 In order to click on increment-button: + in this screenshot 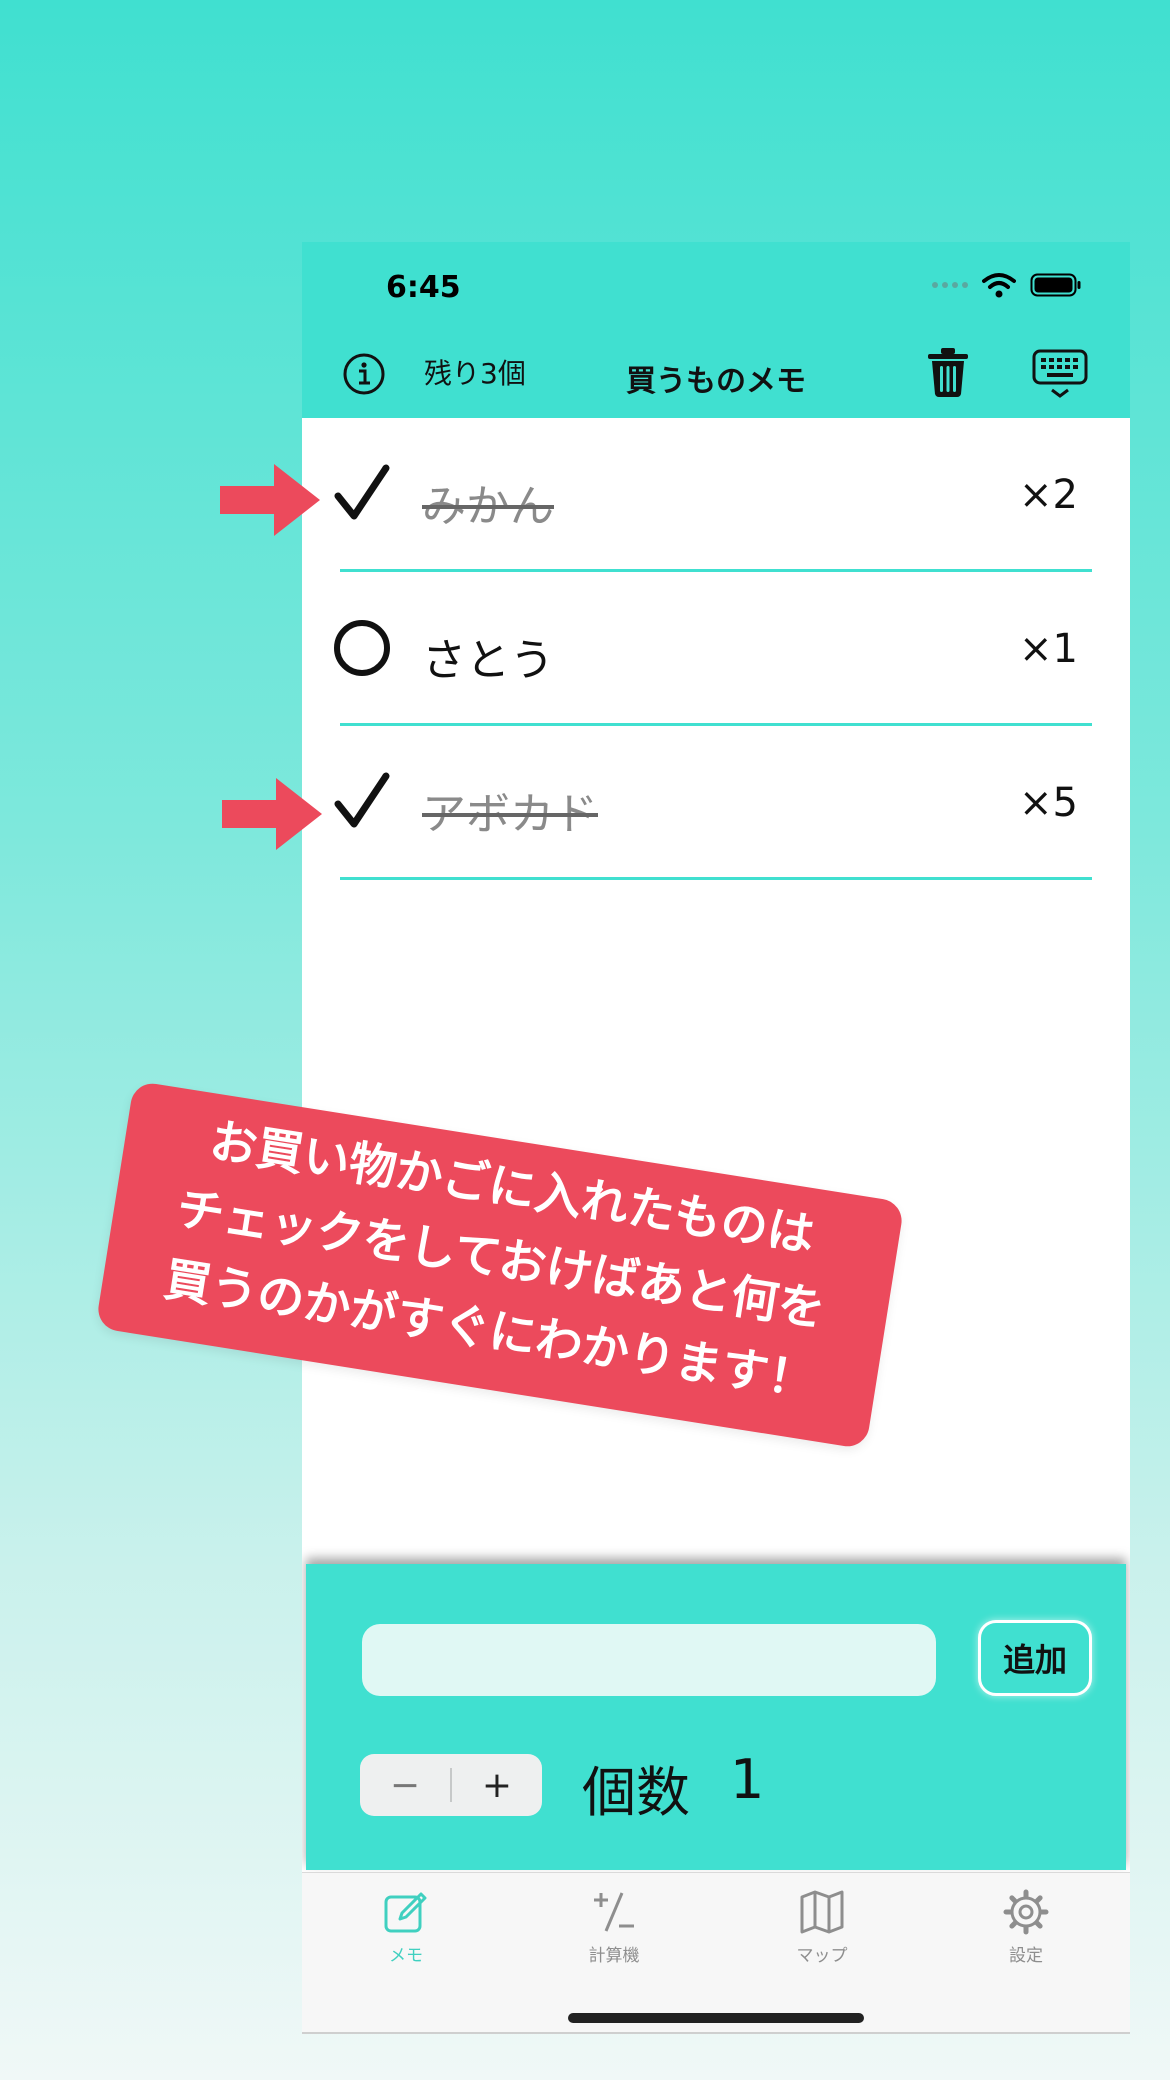, I will do `click(497, 1785)`.